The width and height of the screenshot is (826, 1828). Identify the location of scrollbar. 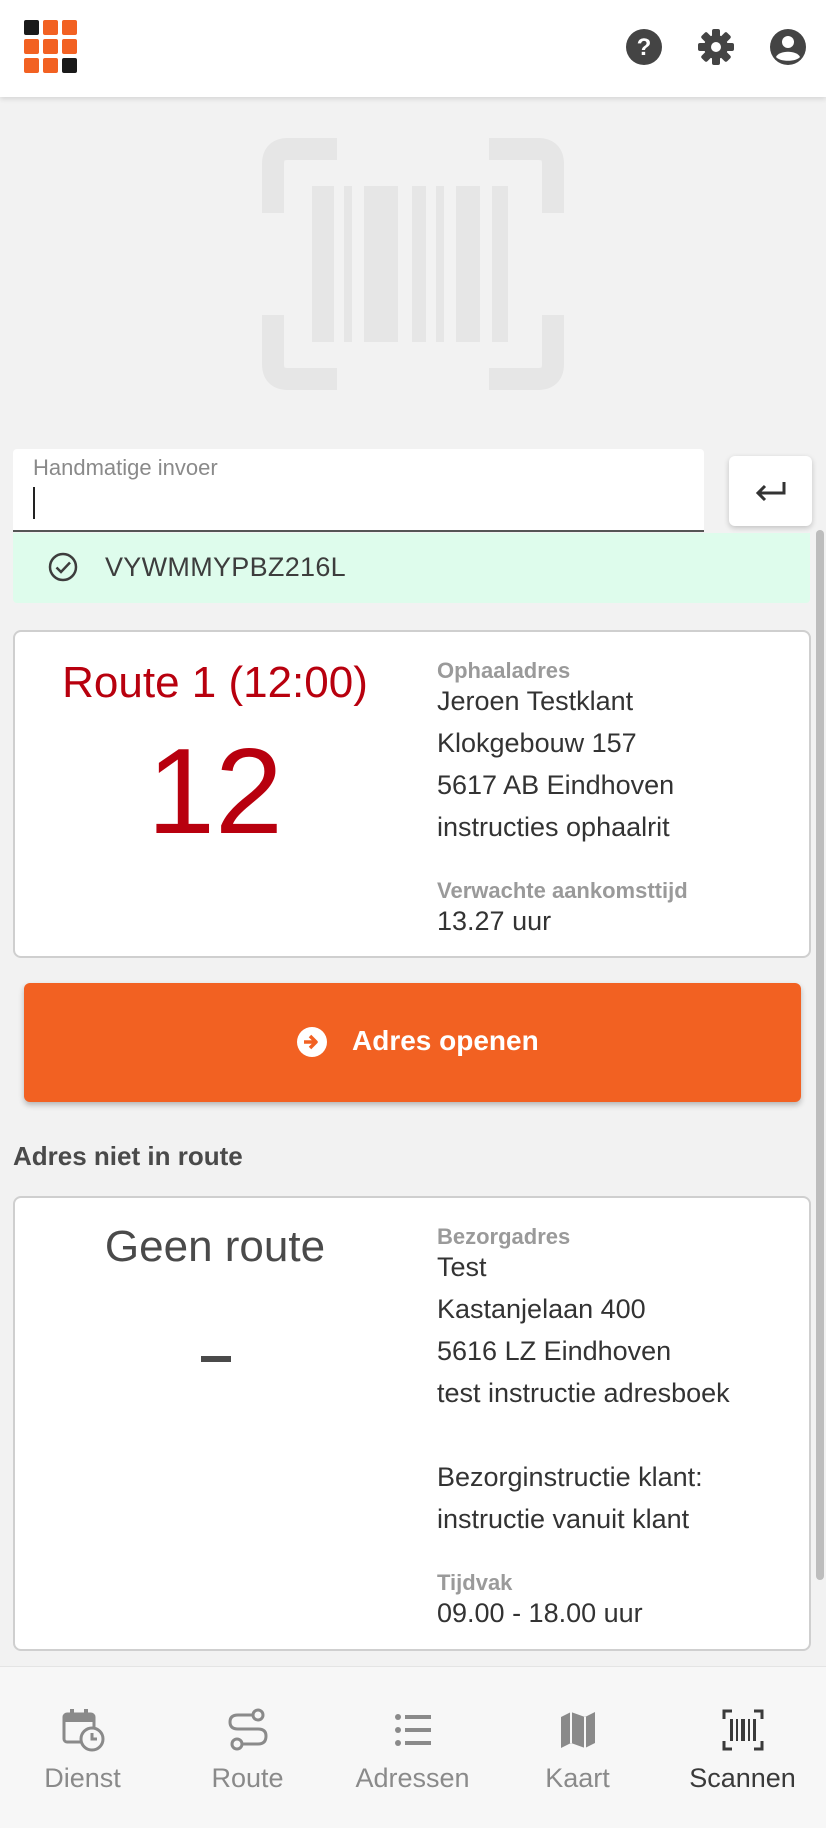
(820, 1055).